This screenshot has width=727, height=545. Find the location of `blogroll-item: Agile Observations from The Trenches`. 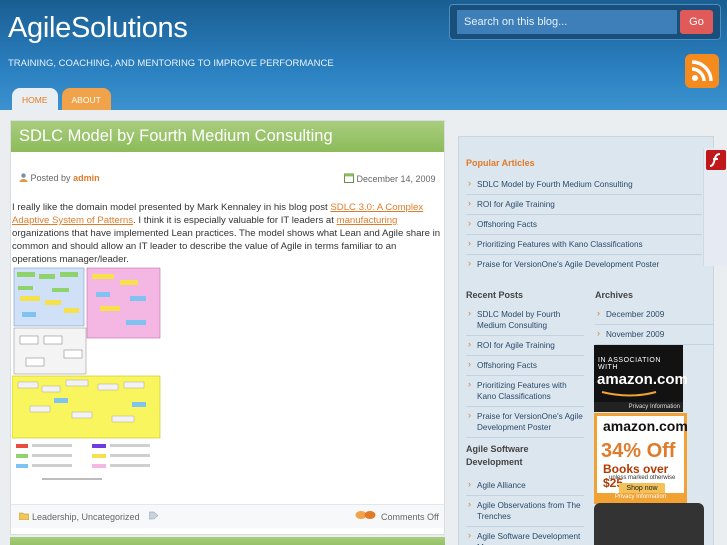

blogroll-item: Agile Observations from The Trenches is located at coordinates (525, 511).